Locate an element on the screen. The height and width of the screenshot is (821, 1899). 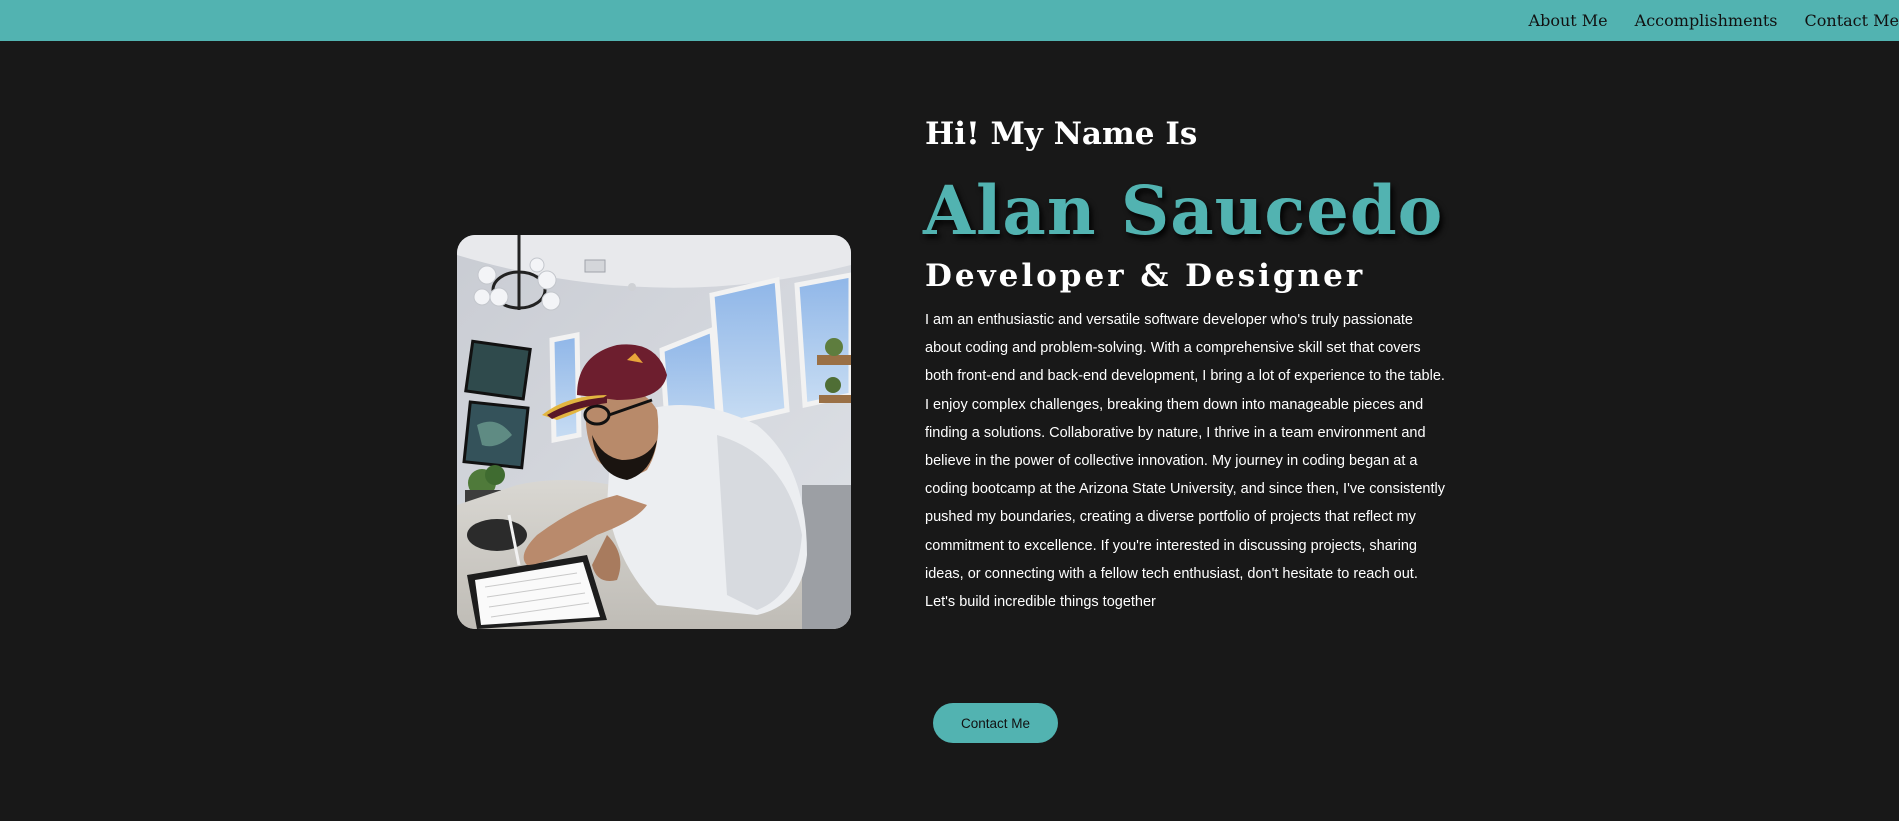
nav-contact-me: Contact Me is located at coordinates (1852, 20).